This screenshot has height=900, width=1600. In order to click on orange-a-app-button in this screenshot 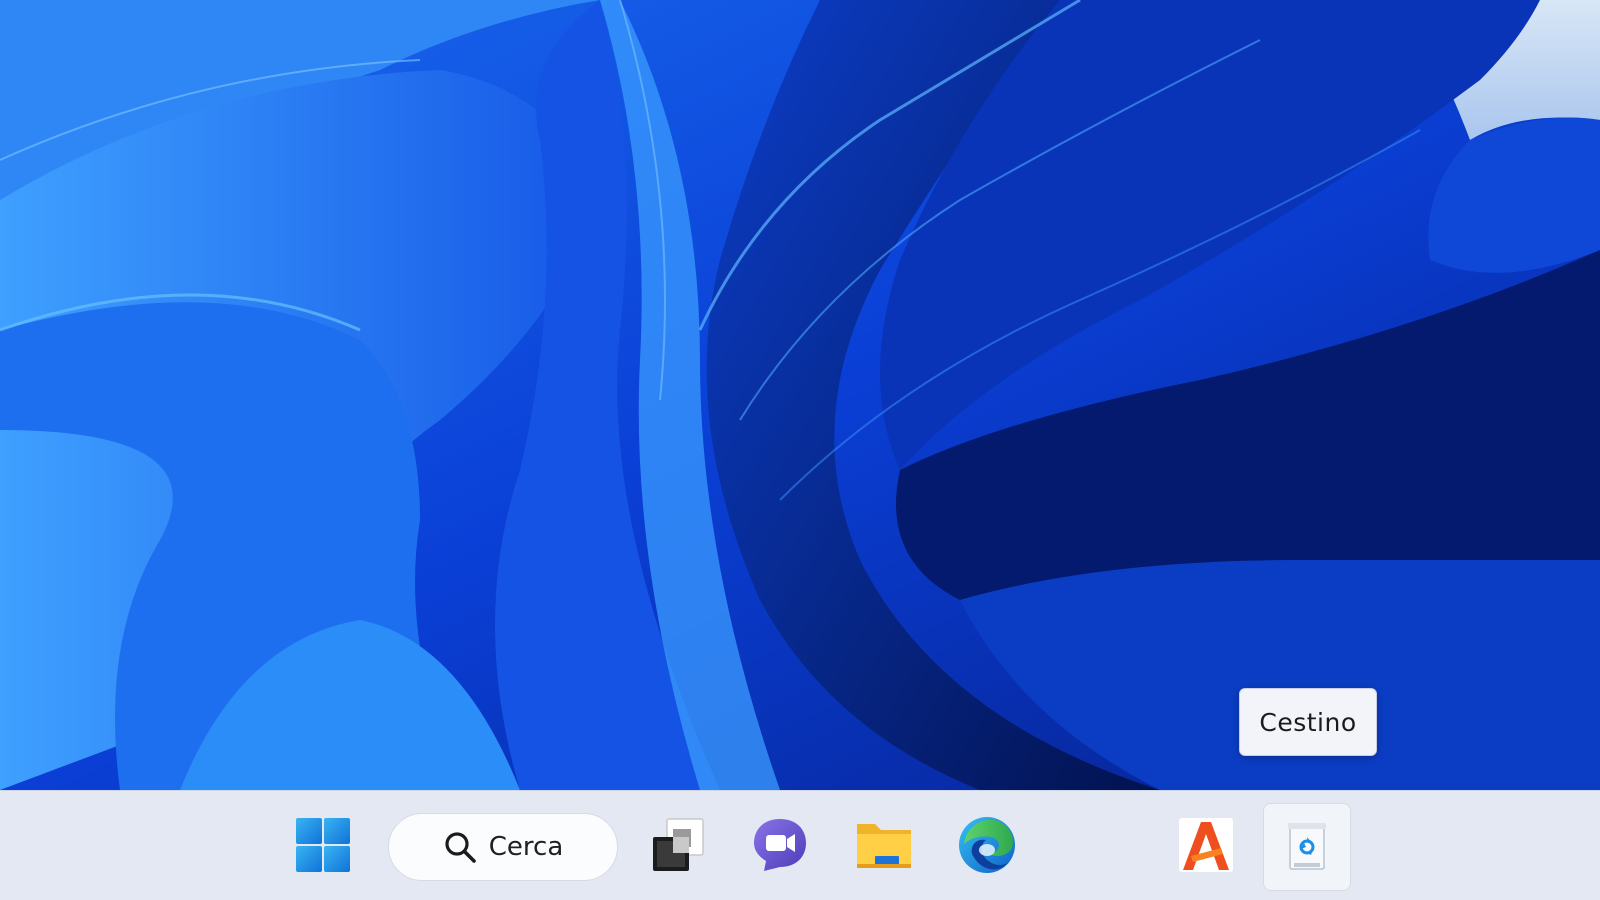, I will do `click(1206, 845)`.